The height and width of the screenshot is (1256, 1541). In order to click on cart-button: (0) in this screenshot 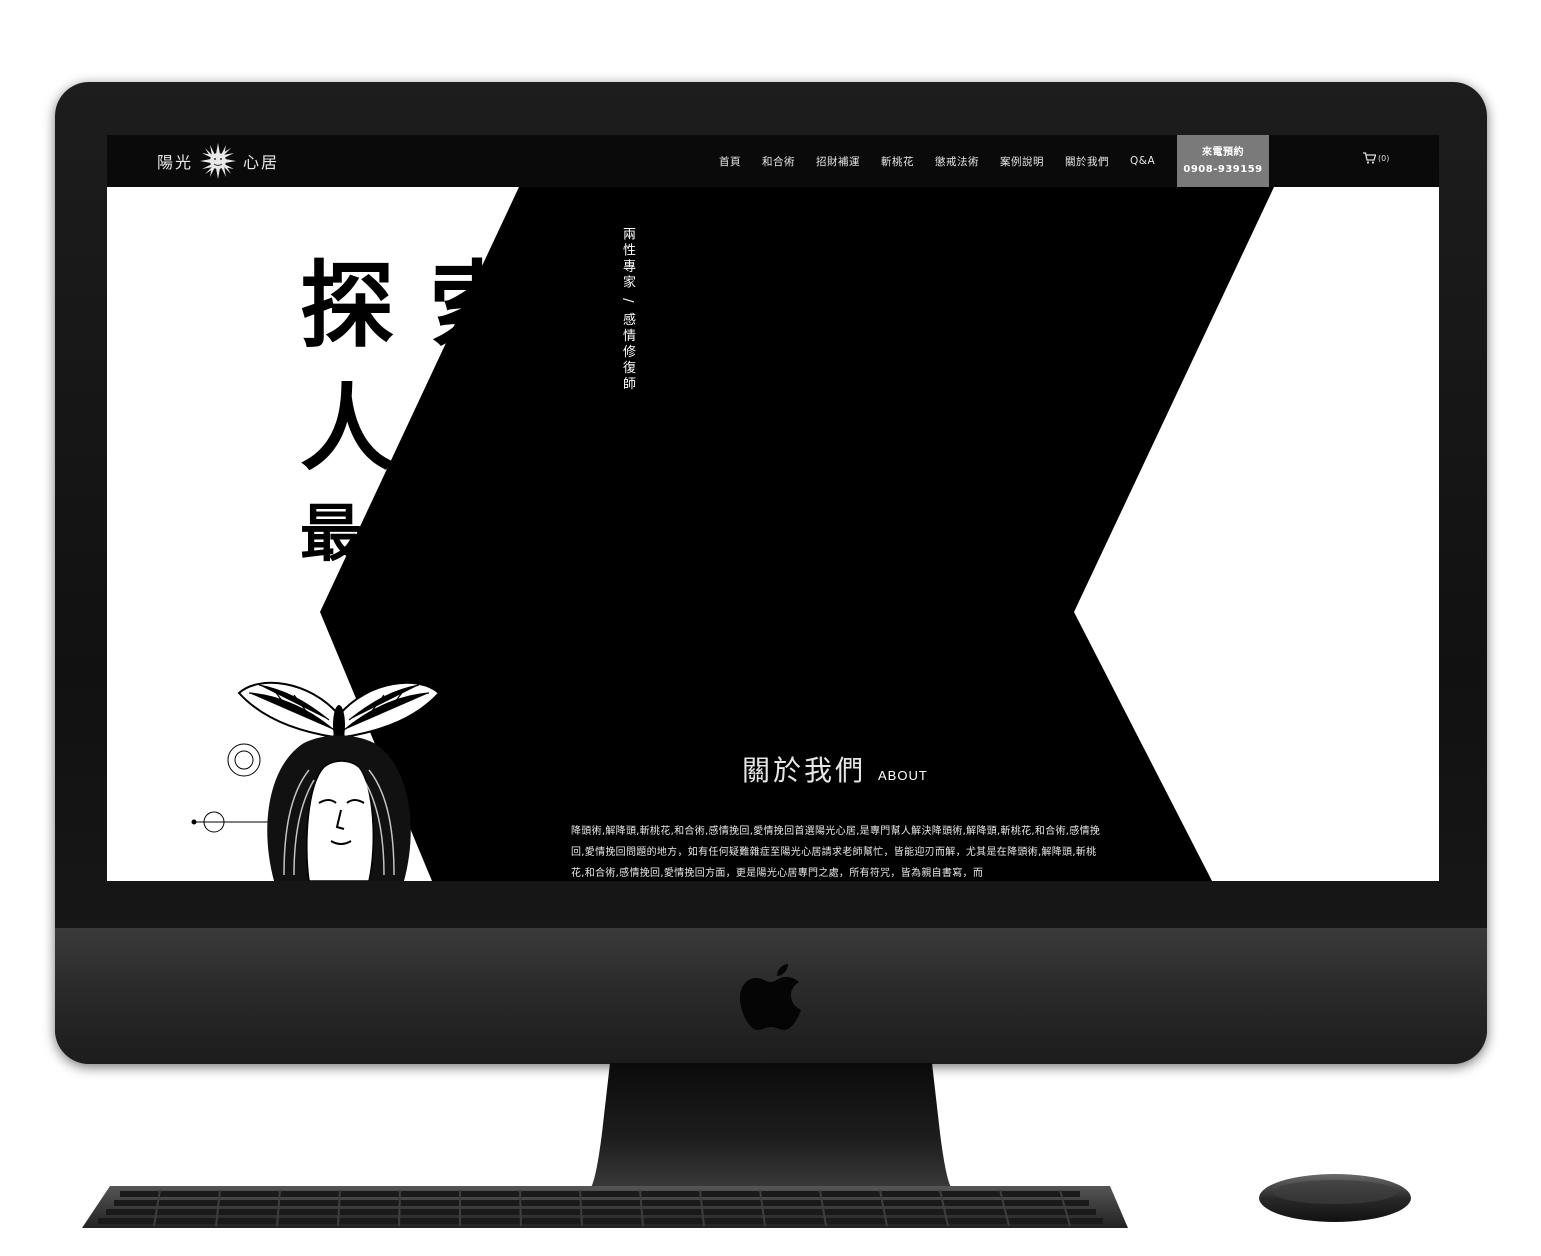, I will do `click(1376, 158)`.